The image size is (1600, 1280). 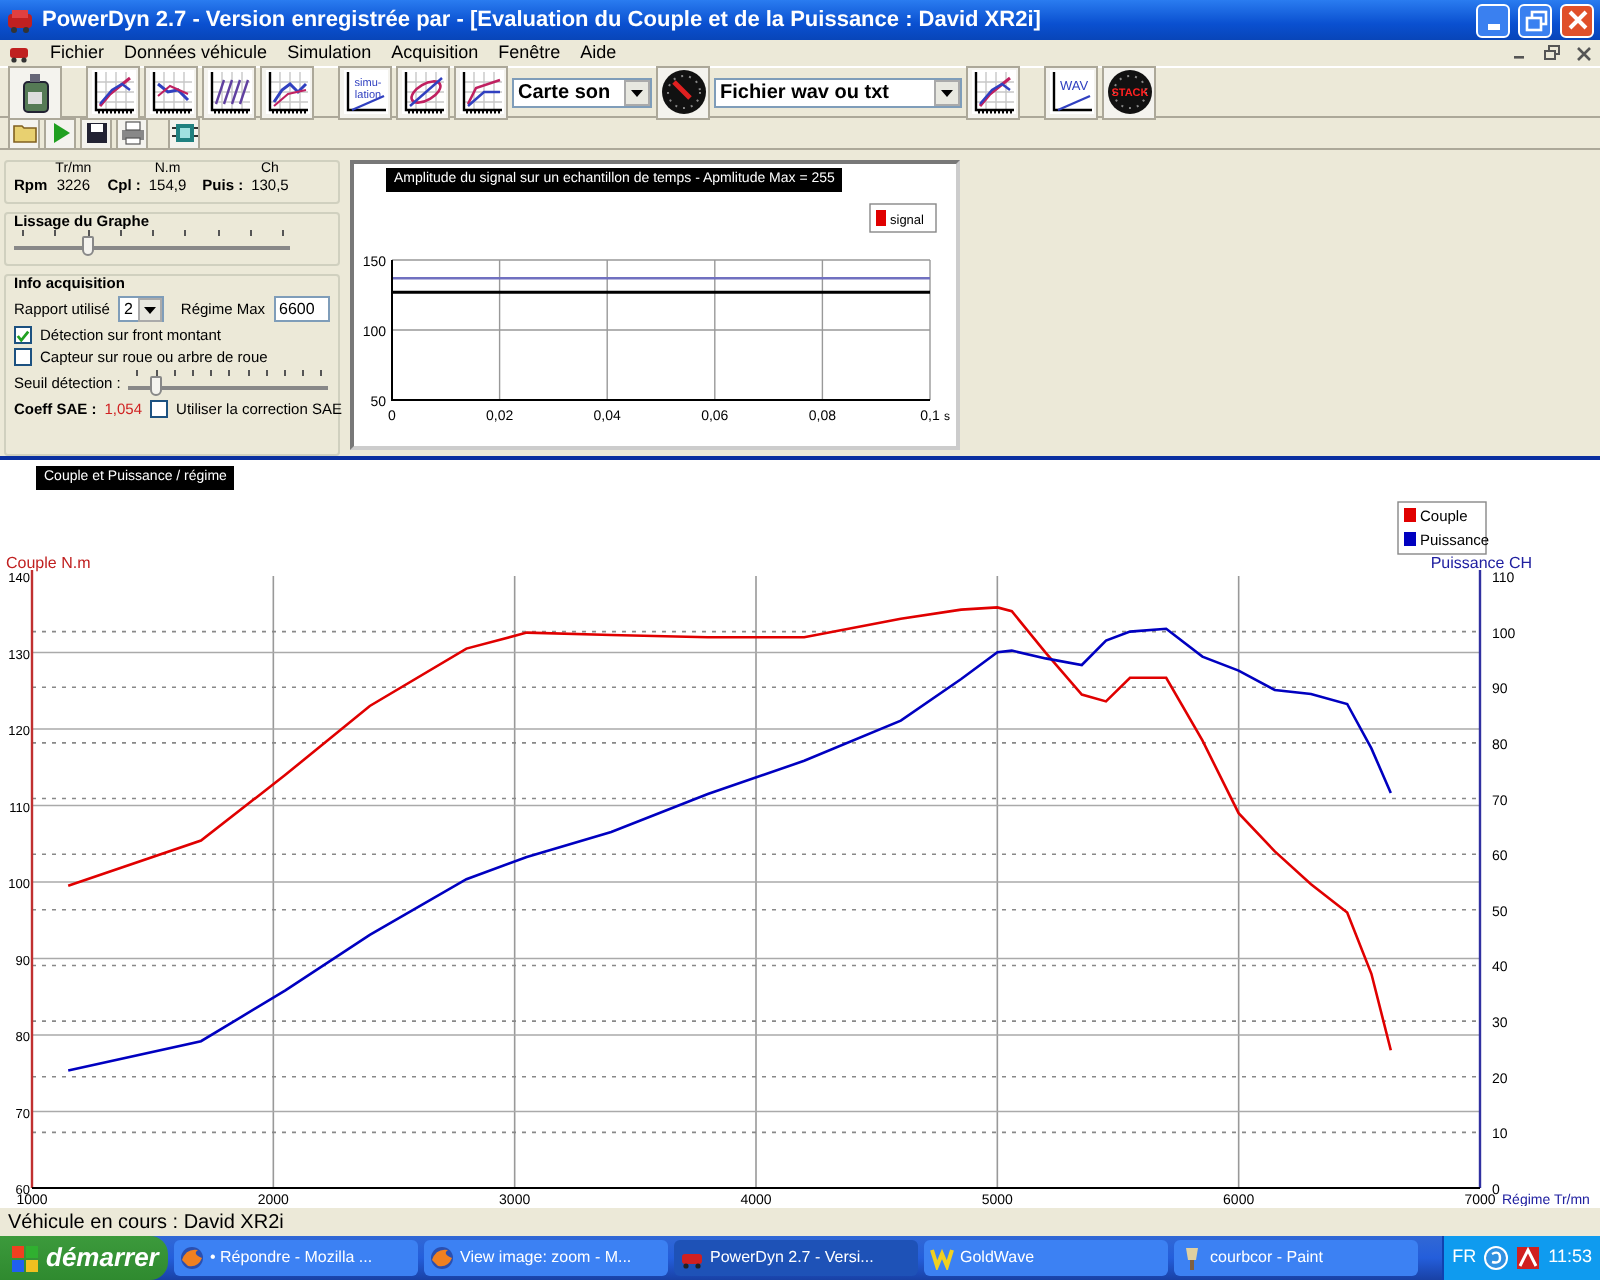 I want to click on save-button, so click(x=96, y=133).